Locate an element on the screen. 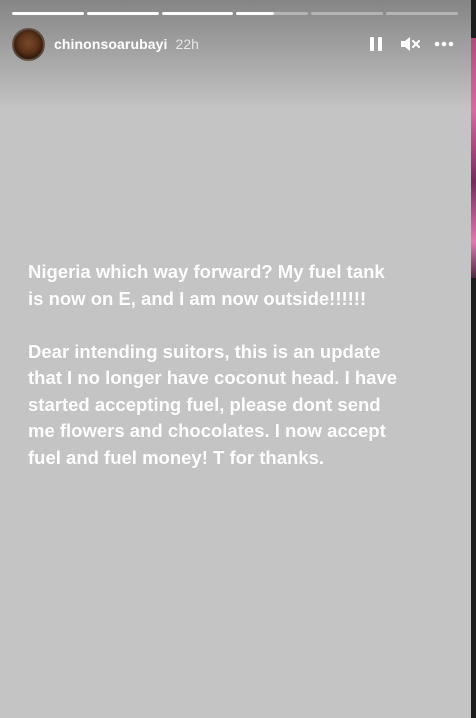 The image size is (476, 718). pause-icon is located at coordinates (376, 44).